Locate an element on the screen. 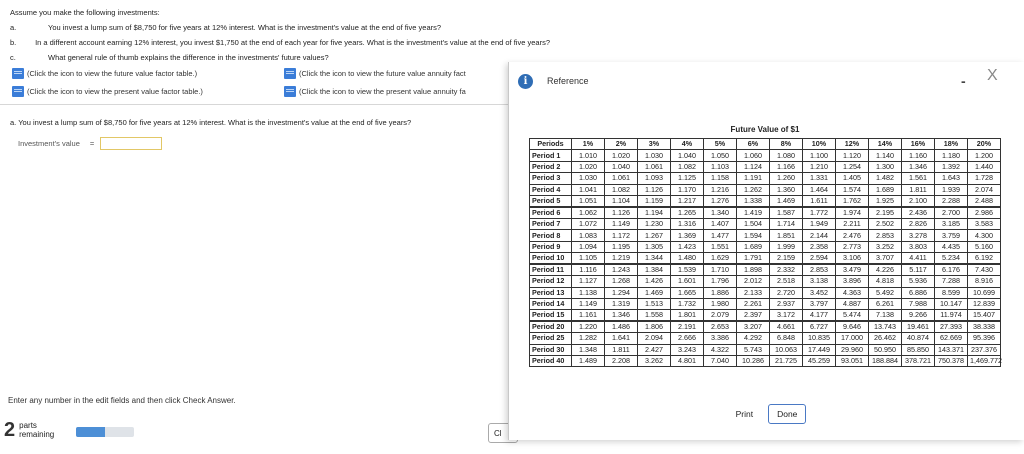 The image size is (1024, 454). period-label: Period 13 is located at coordinates (550, 292).